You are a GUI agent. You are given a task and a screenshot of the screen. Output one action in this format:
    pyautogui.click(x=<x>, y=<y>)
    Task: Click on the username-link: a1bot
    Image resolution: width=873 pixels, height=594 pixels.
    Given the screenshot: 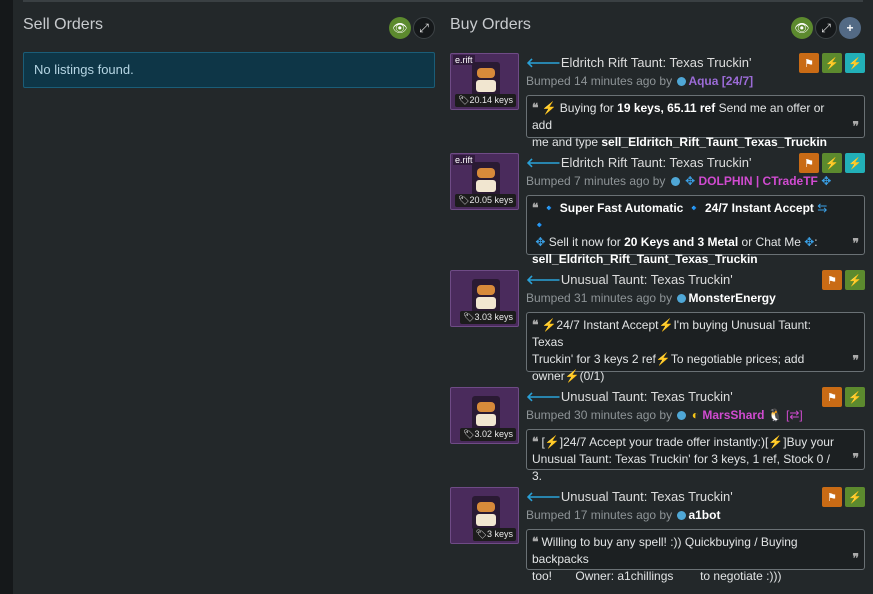 What is the action you would take?
    pyautogui.click(x=704, y=515)
    